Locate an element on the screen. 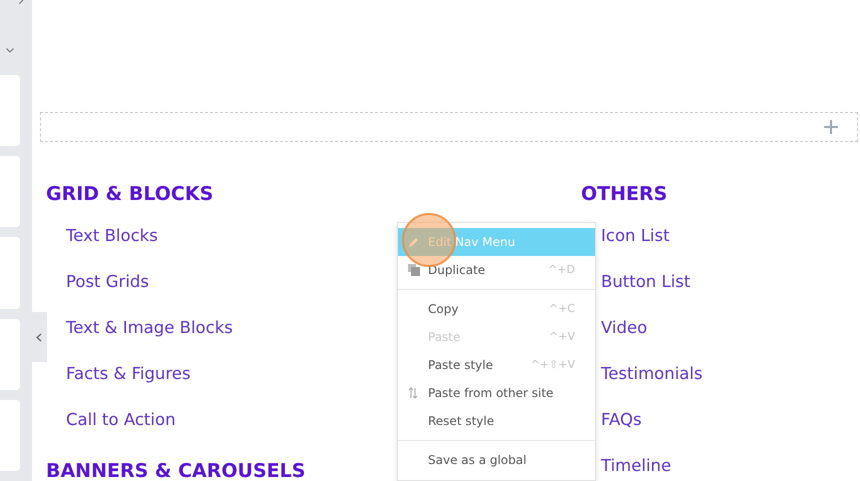 The height and width of the screenshot is (481, 860). shortcut-text: ^+V is located at coordinates (562, 336).